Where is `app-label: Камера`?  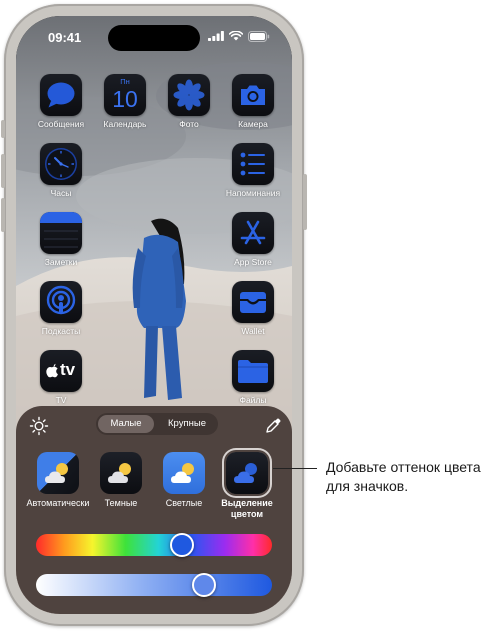 app-label: Камера is located at coordinates (253, 124).